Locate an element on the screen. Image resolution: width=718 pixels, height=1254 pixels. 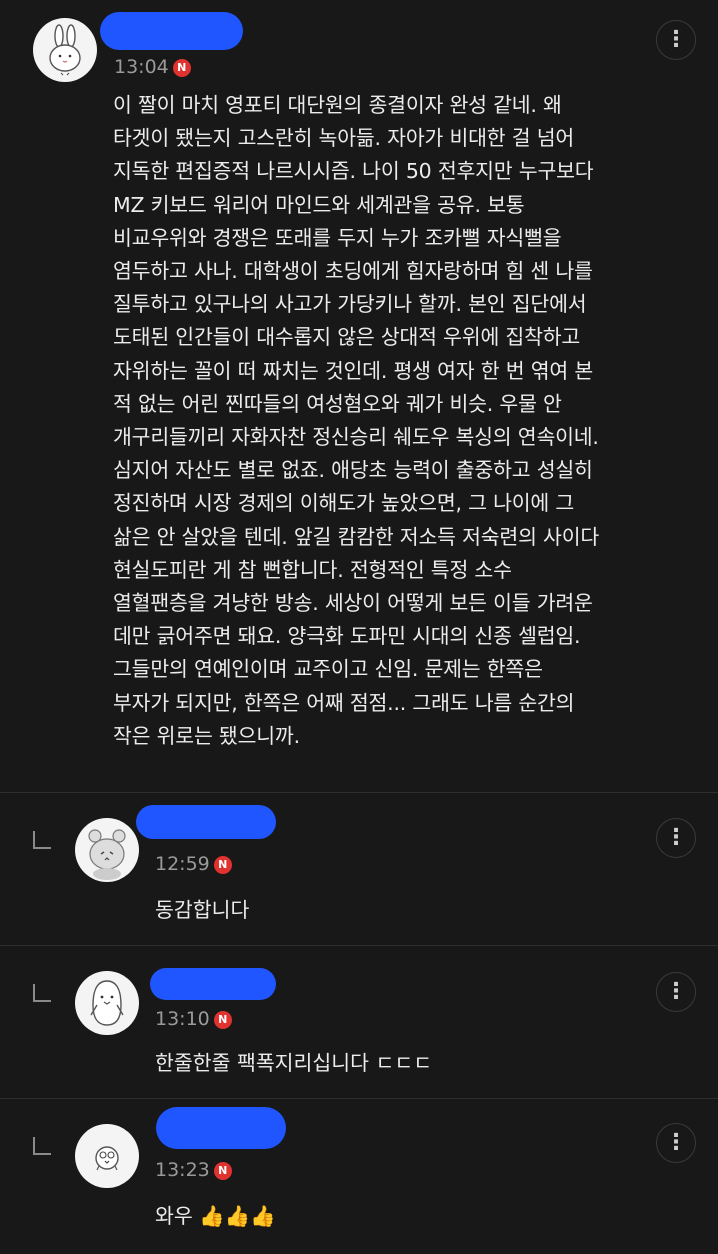
reply-body: 동감합니다 is located at coordinates (202, 910).